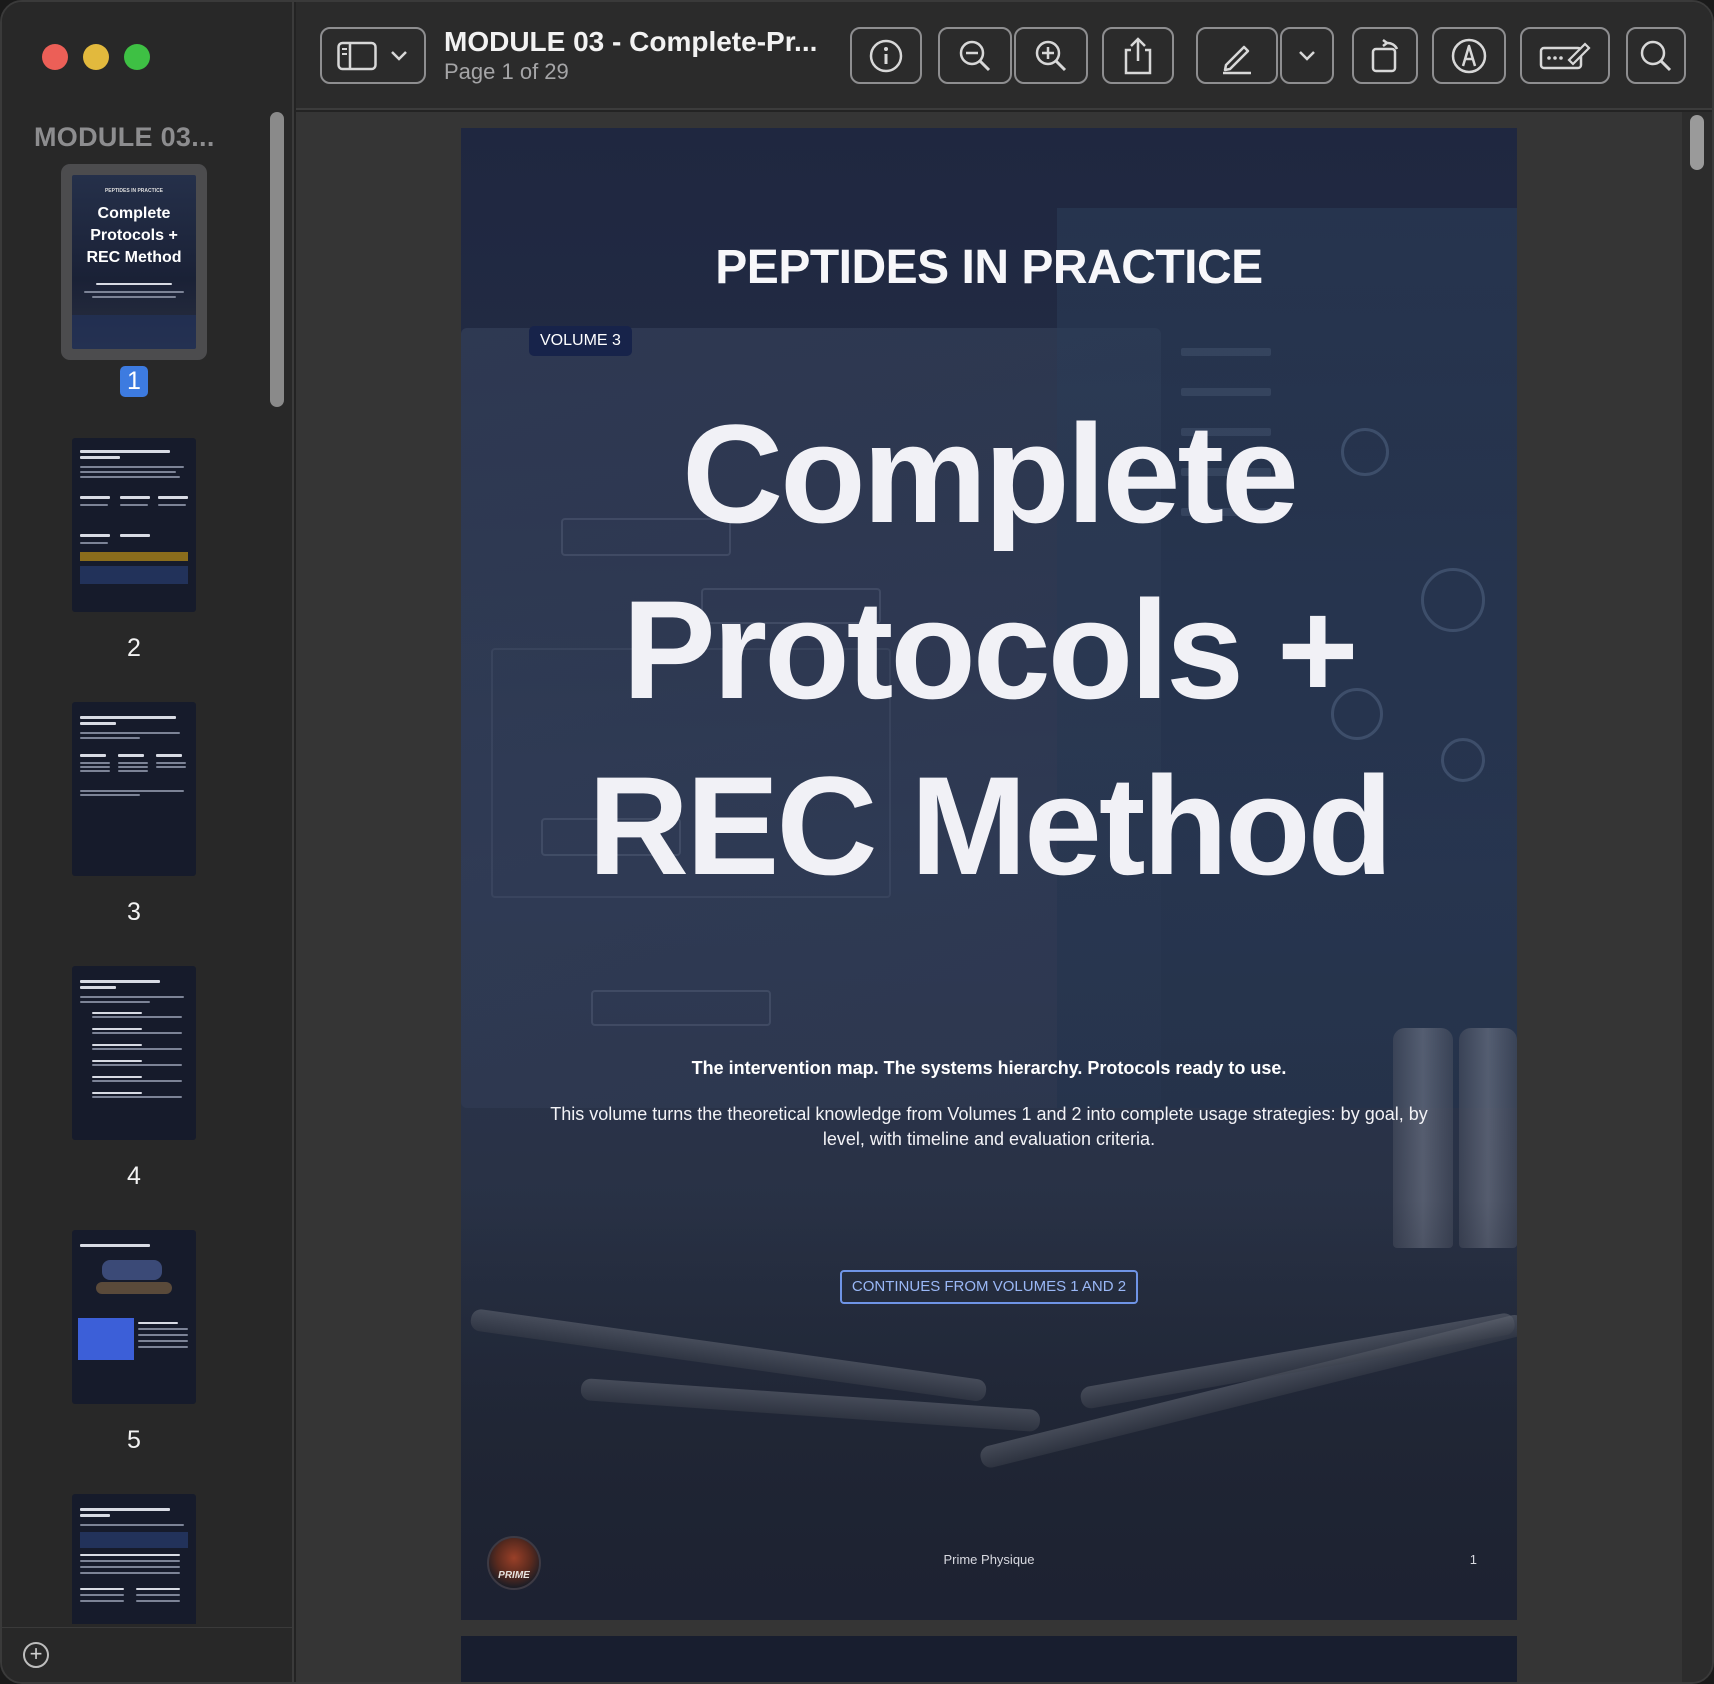 This screenshot has height=1684, width=1714. I want to click on footer-brand: Prime Physique, so click(989, 1559).